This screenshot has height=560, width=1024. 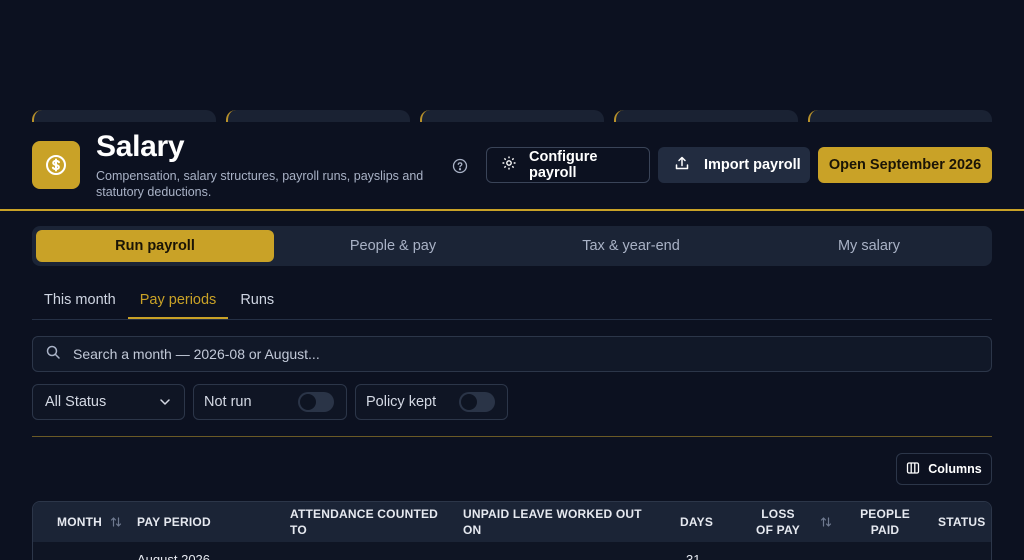 I want to click on summary-cards-strip, so click(x=512, y=116).